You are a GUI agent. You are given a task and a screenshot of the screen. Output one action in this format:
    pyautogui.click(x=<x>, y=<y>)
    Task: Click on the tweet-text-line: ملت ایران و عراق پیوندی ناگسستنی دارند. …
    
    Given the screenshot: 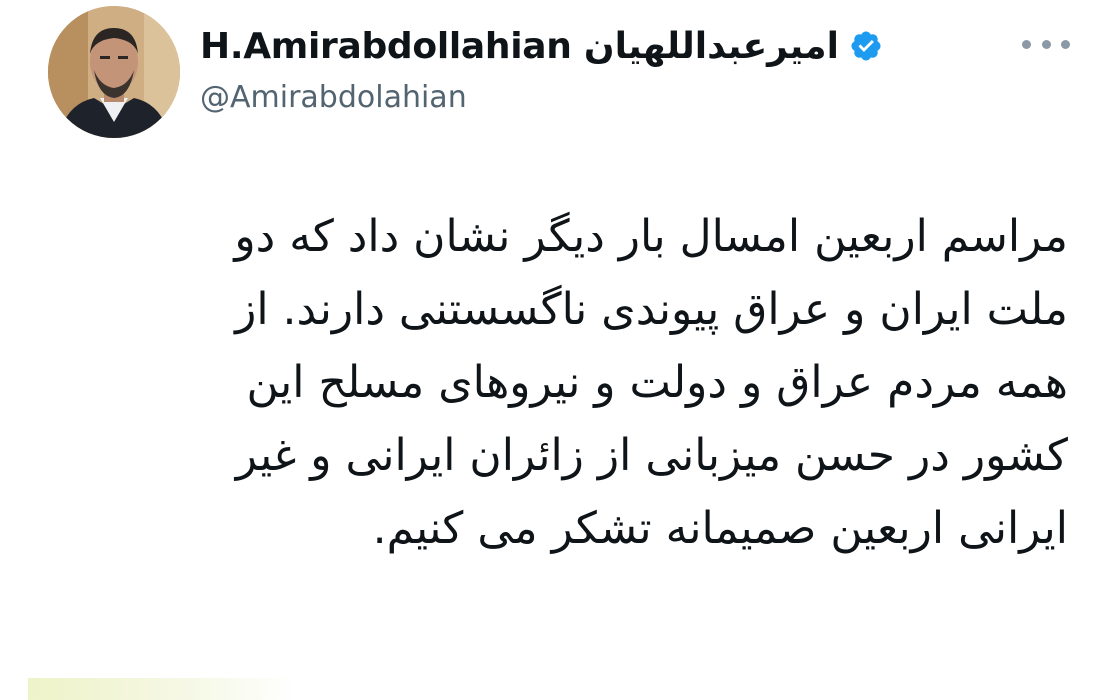 What is the action you would take?
    pyautogui.click(x=651, y=309)
    